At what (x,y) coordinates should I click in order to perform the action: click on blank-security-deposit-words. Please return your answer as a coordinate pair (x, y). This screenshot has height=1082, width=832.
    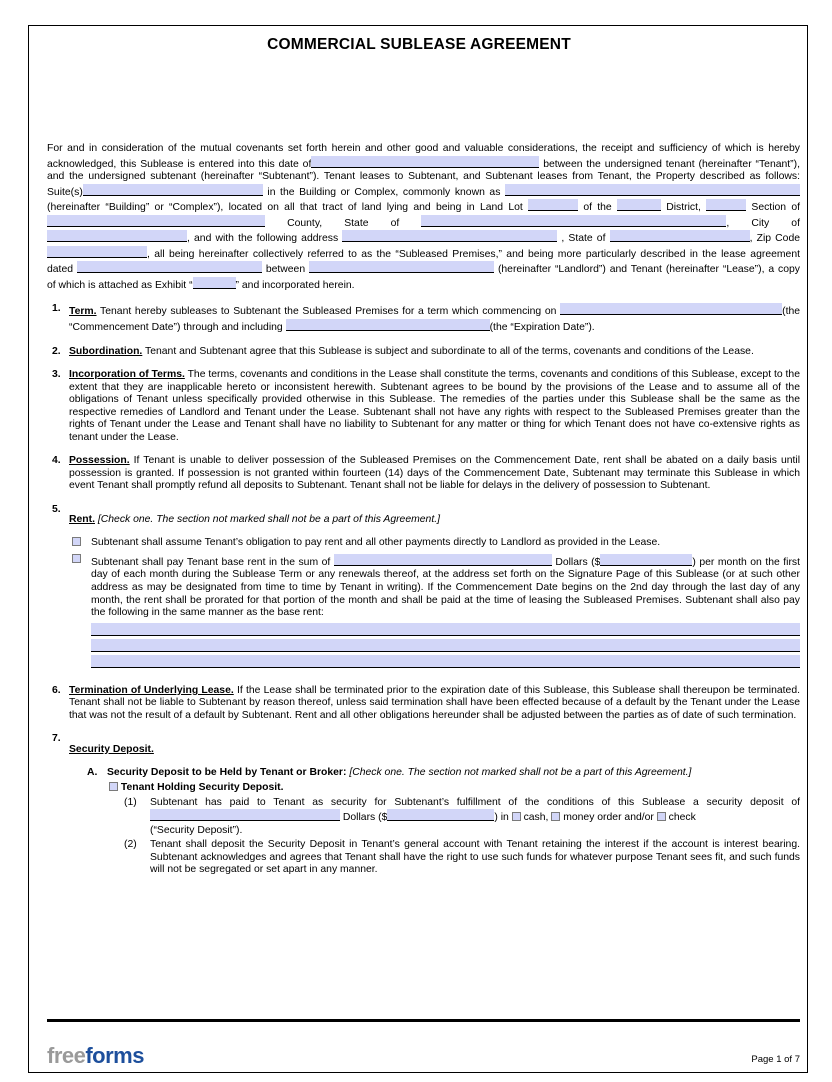
    Looking at the image, I should click on (245, 815).